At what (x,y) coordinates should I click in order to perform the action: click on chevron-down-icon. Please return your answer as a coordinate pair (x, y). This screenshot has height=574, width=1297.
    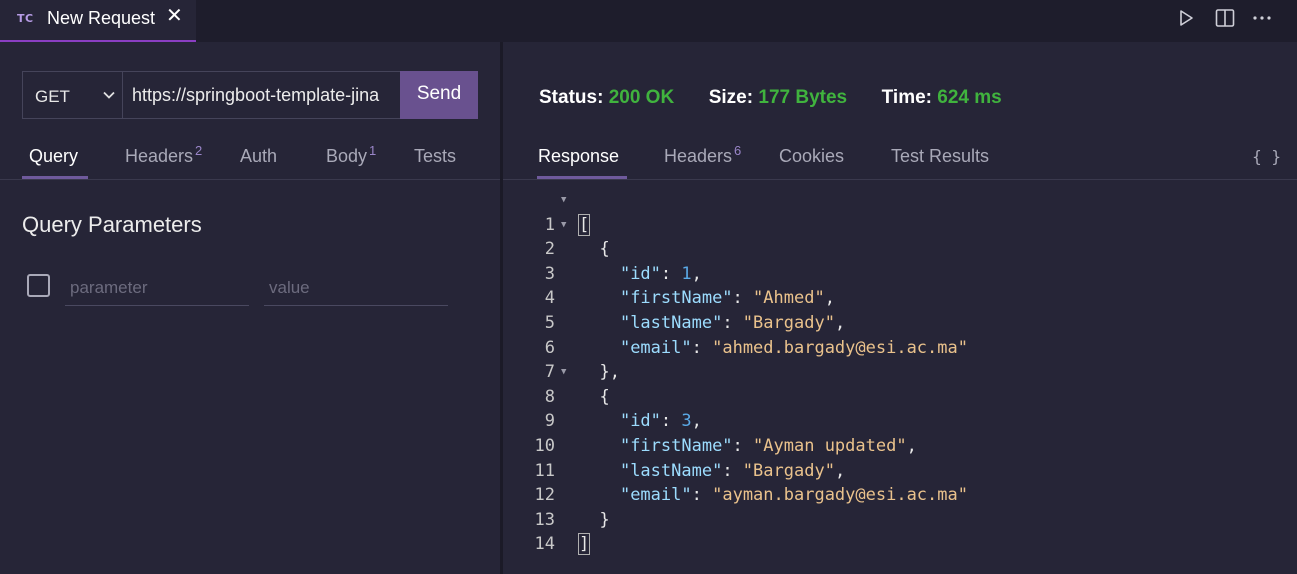
    Looking at the image, I should click on (109, 97).